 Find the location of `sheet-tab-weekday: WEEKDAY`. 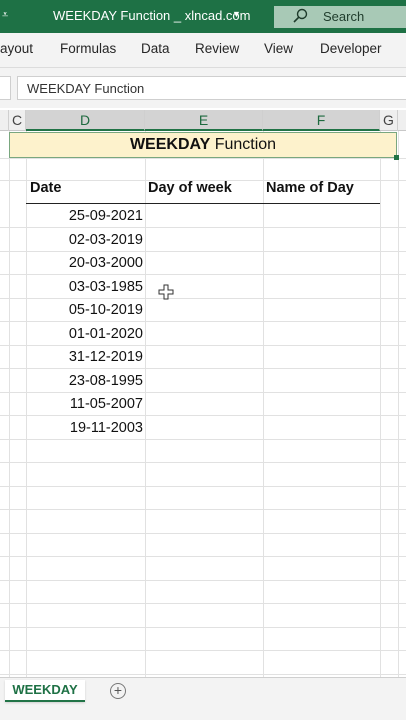

sheet-tab-weekday: WEEKDAY is located at coordinates (45, 691).